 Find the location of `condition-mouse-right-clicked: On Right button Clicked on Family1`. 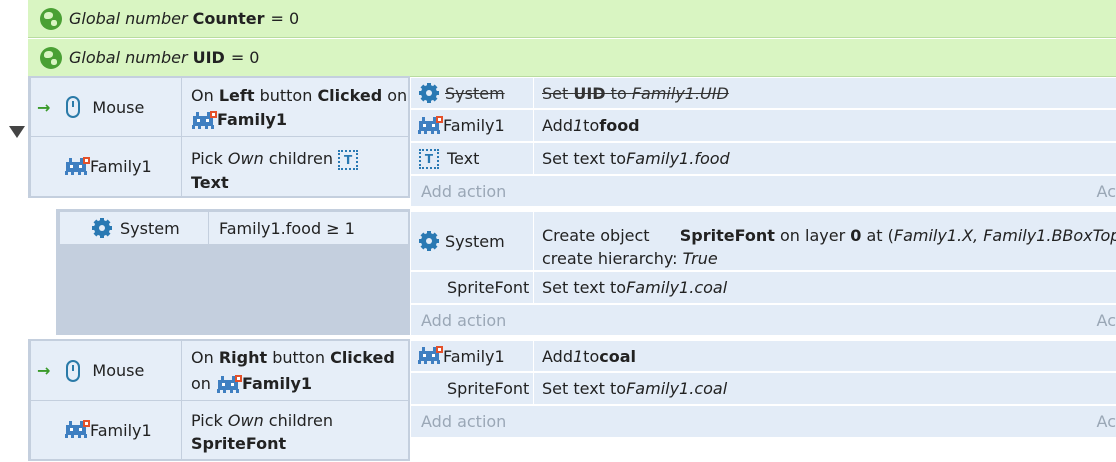

condition-mouse-right-clicked: On Right button Clicked on Family1 is located at coordinates (295, 370).